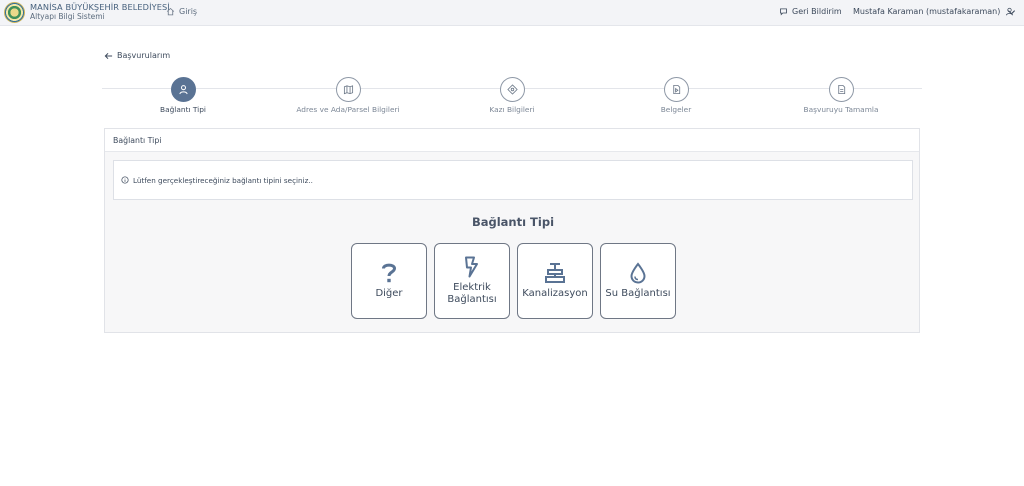  I want to click on option-label: Elektrik Bağlantısı, so click(471, 294).